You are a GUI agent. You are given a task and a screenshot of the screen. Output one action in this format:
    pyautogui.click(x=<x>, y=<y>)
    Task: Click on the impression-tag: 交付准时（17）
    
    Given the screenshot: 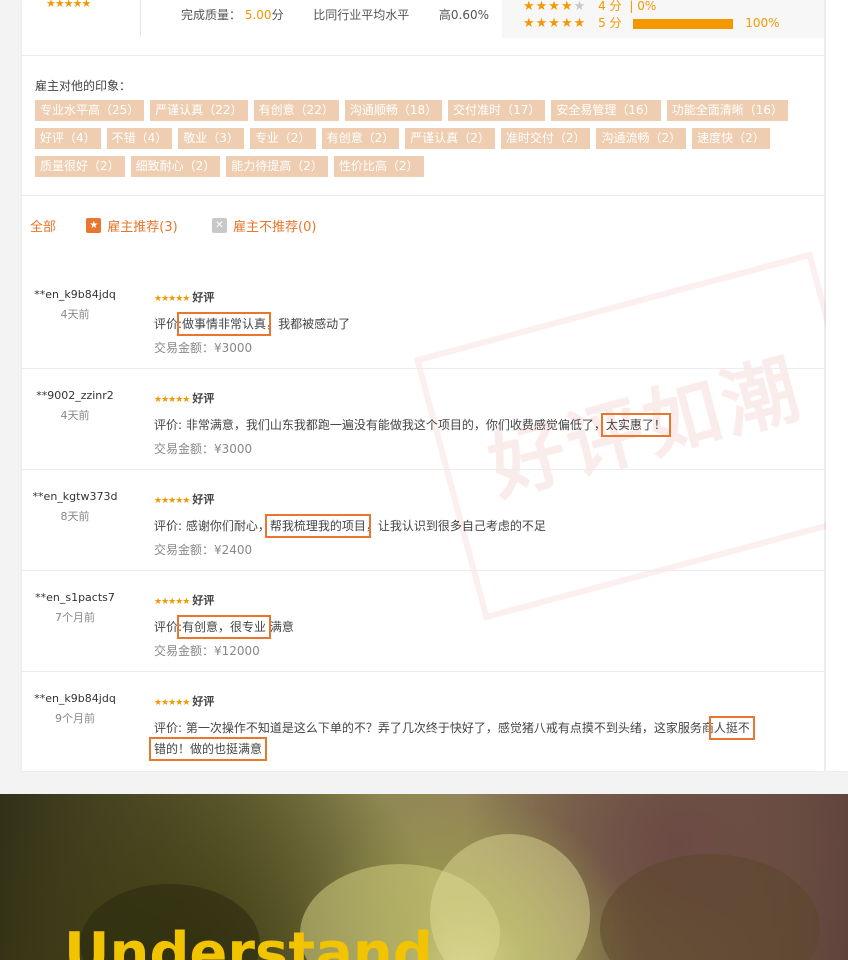 What is the action you would take?
    pyautogui.click(x=497, y=110)
    